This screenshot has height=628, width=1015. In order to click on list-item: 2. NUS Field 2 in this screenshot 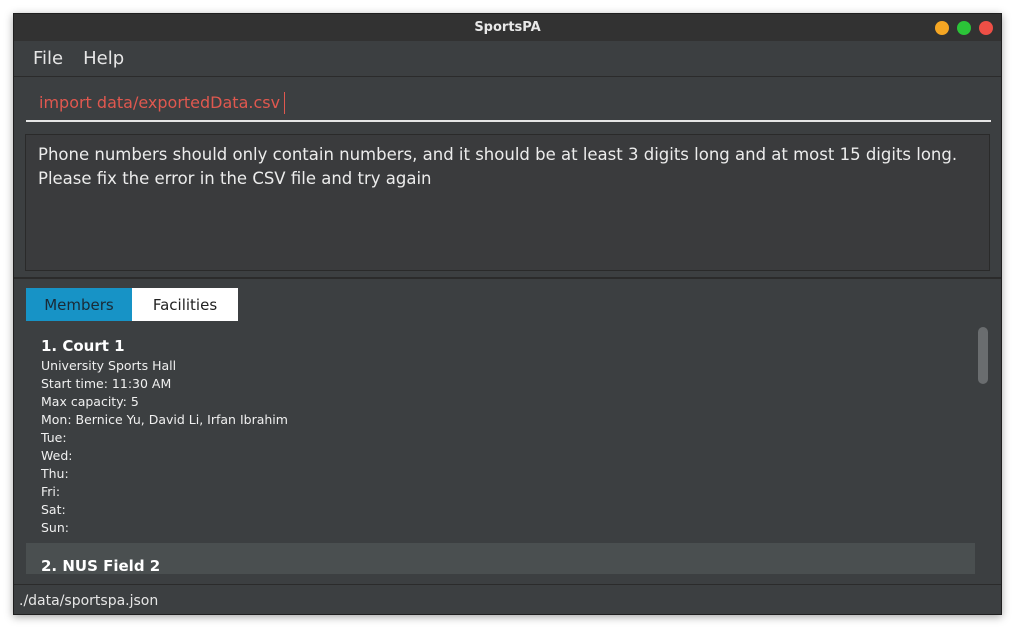, I will do `click(500, 558)`.